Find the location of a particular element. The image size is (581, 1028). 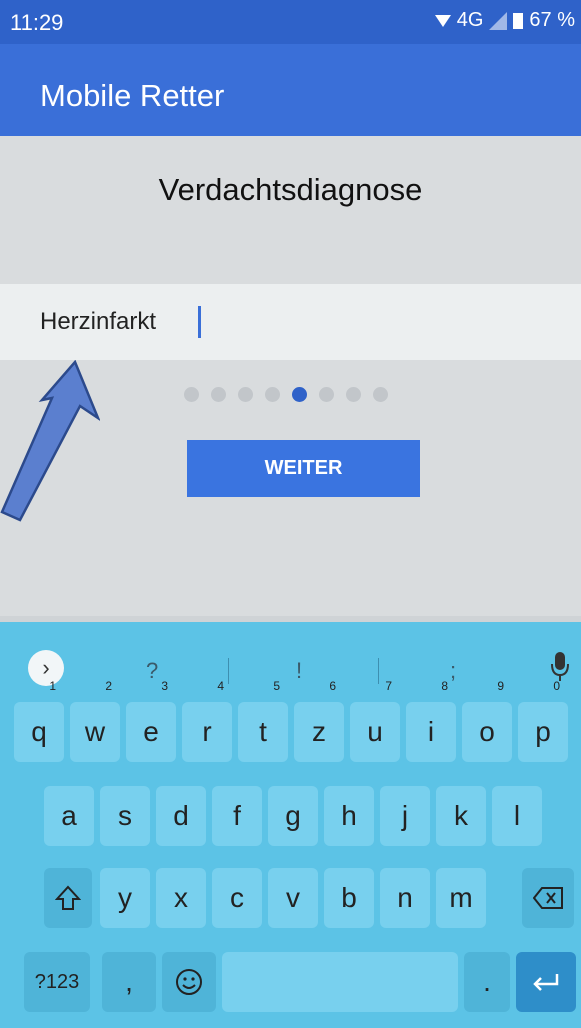

network-type: 4G is located at coordinates (470, 20).